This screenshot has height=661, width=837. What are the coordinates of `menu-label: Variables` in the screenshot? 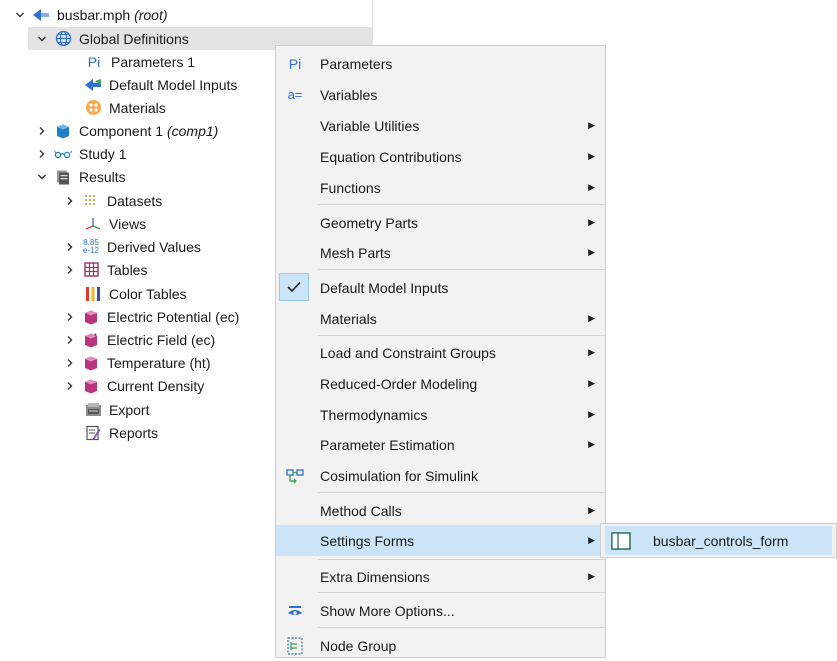 It's located at (349, 94).